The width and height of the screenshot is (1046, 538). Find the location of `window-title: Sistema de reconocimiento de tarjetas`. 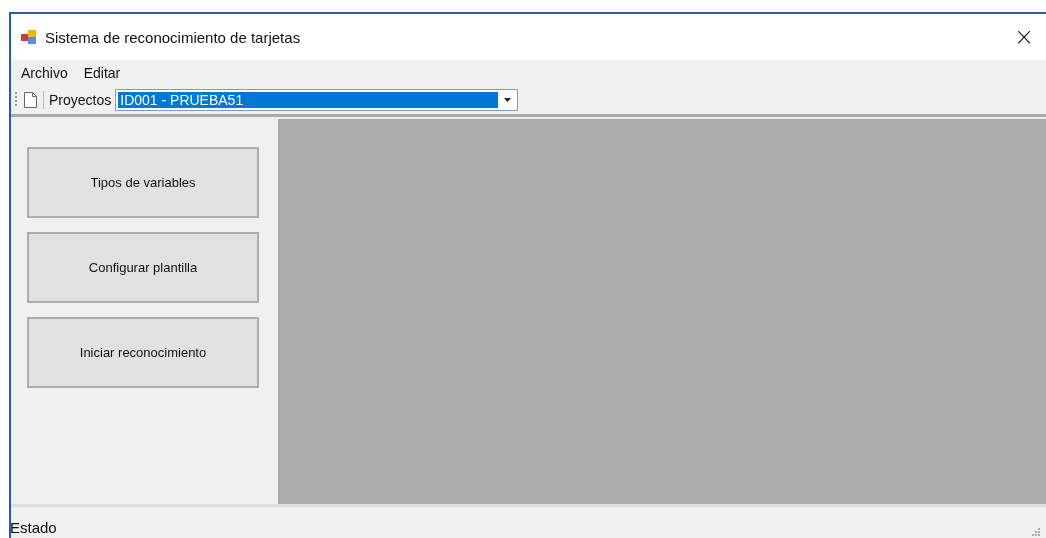

window-title: Sistema de reconocimiento de tarjetas is located at coordinates (173, 37).